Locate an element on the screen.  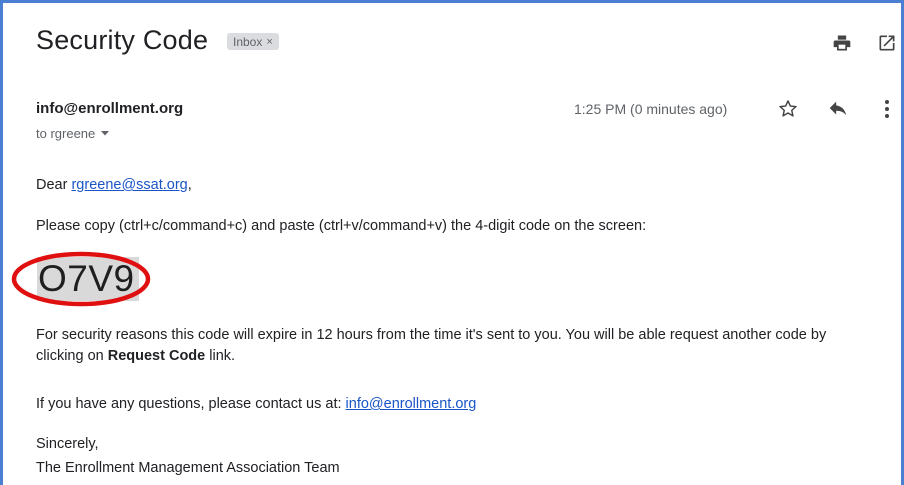
close-icon: × is located at coordinates (269, 42).